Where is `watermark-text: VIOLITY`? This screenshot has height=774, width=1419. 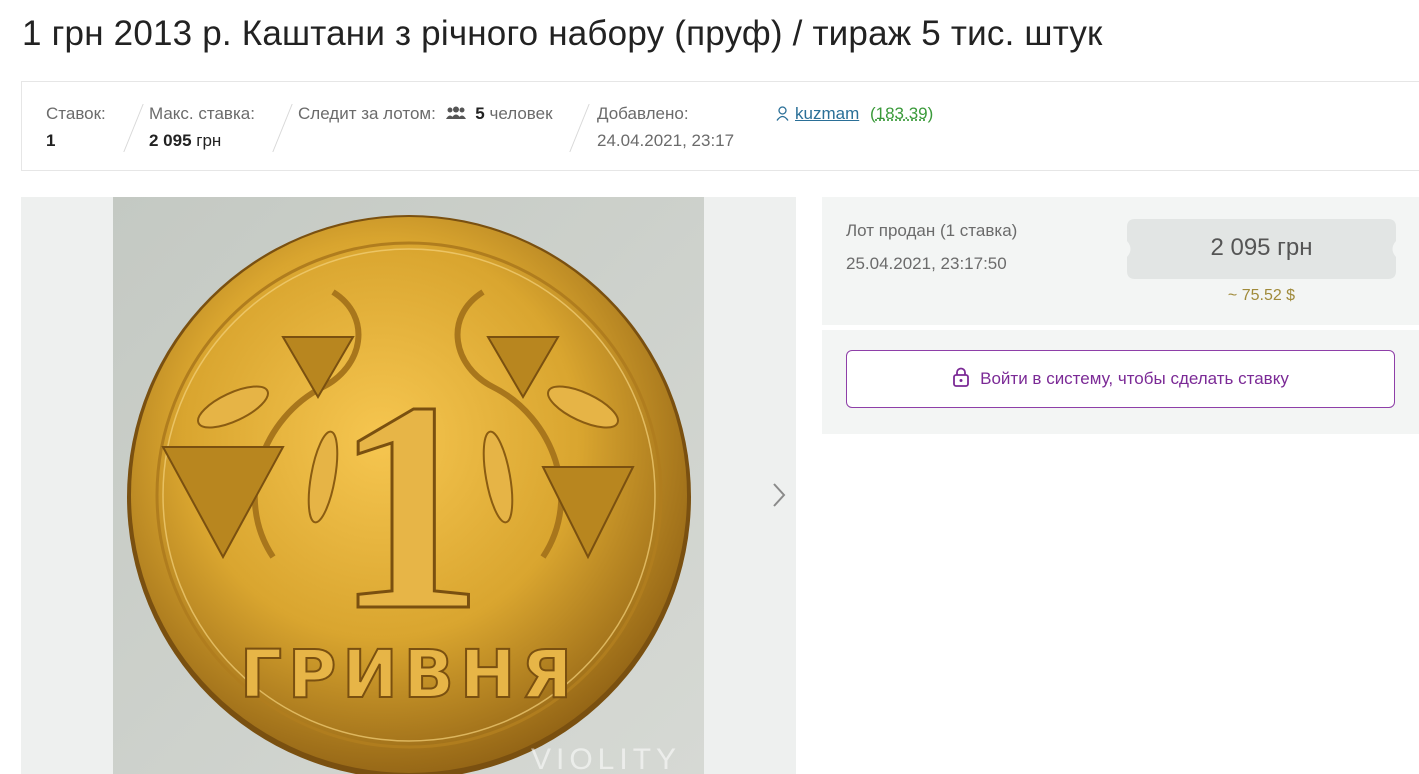
watermark-text: VIOLITY is located at coordinates (606, 758).